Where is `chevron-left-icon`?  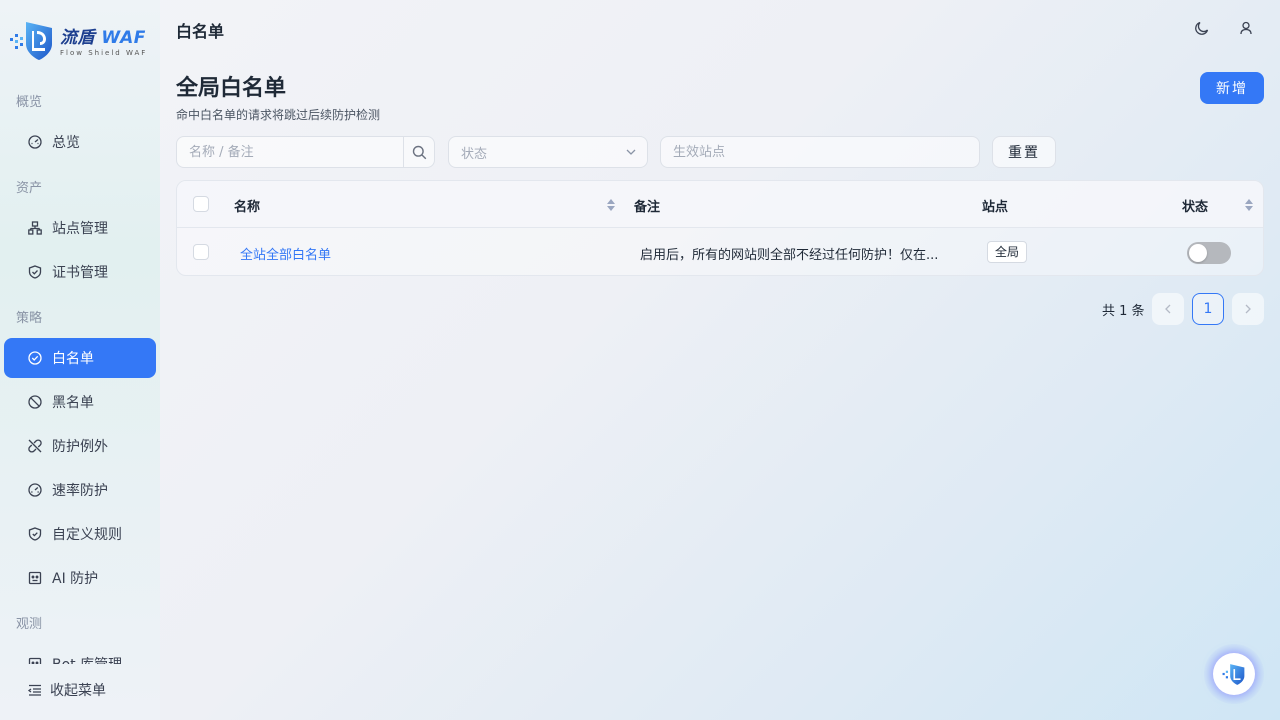 chevron-left-icon is located at coordinates (1168, 309).